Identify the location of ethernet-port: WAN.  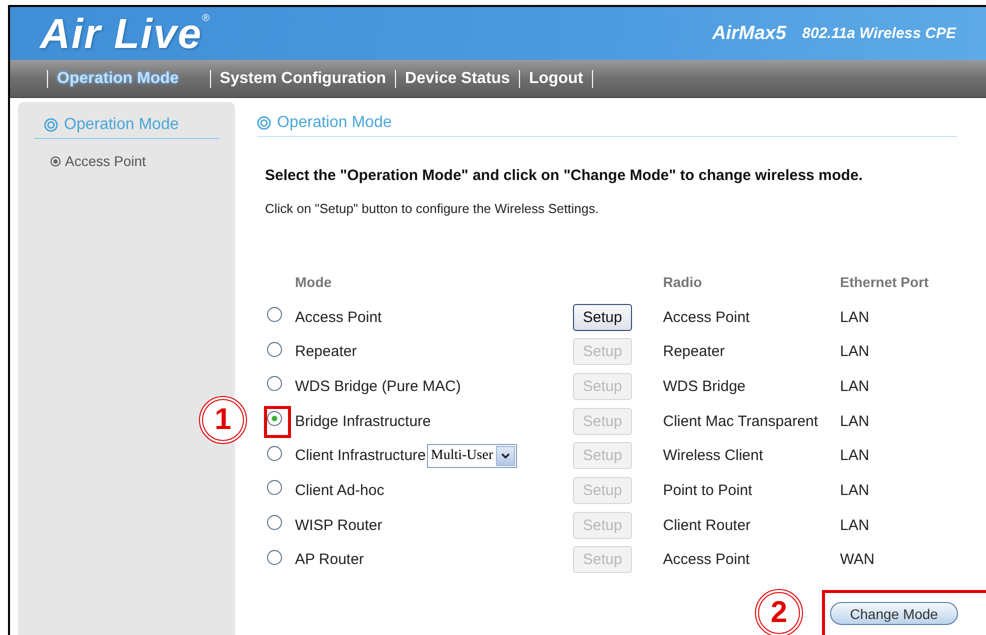
(858, 559).